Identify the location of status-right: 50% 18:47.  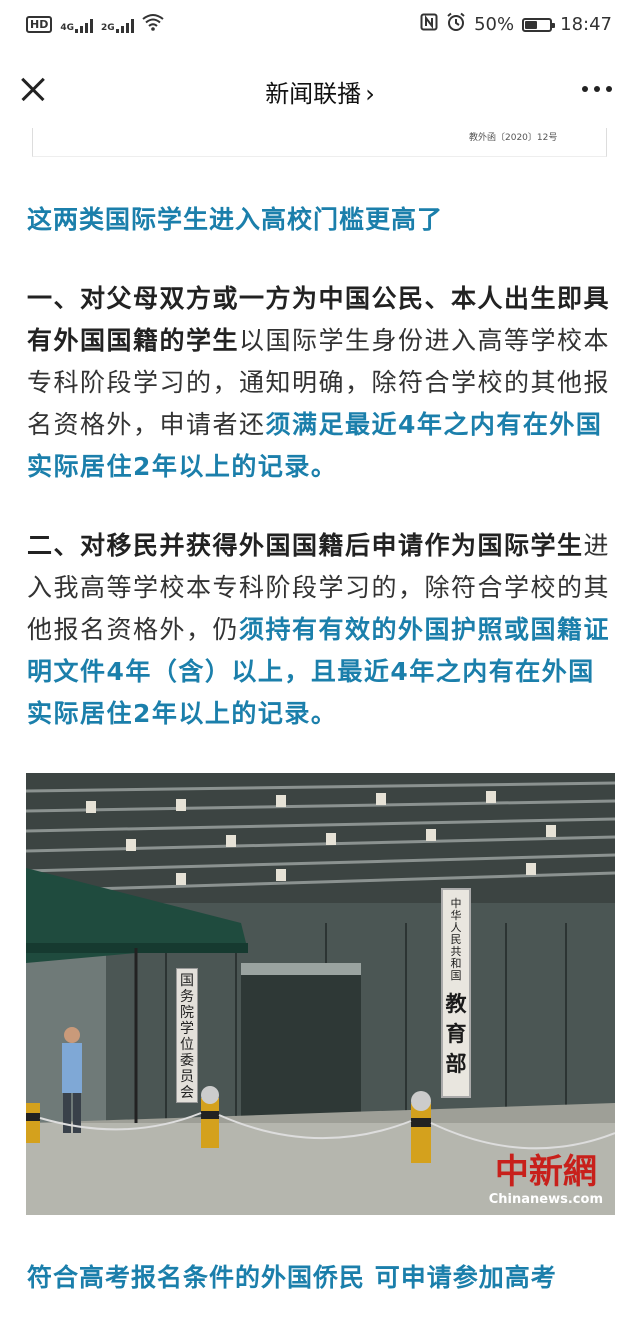
(516, 24).